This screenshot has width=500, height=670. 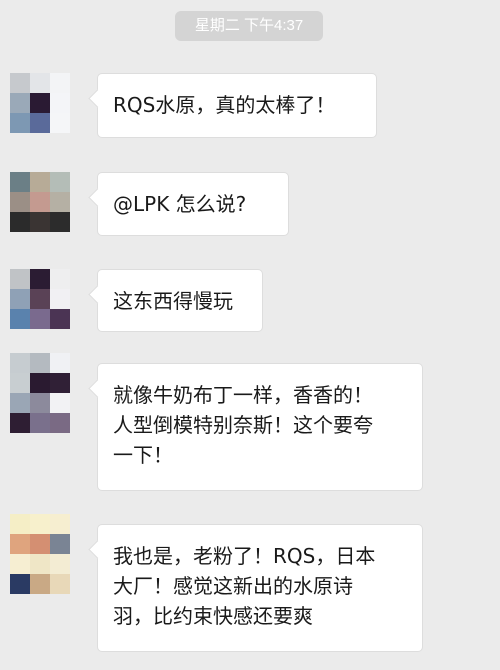 What do you see at coordinates (173, 301) in the screenshot?
I see `message-text: 这东西得慢玩` at bounding box center [173, 301].